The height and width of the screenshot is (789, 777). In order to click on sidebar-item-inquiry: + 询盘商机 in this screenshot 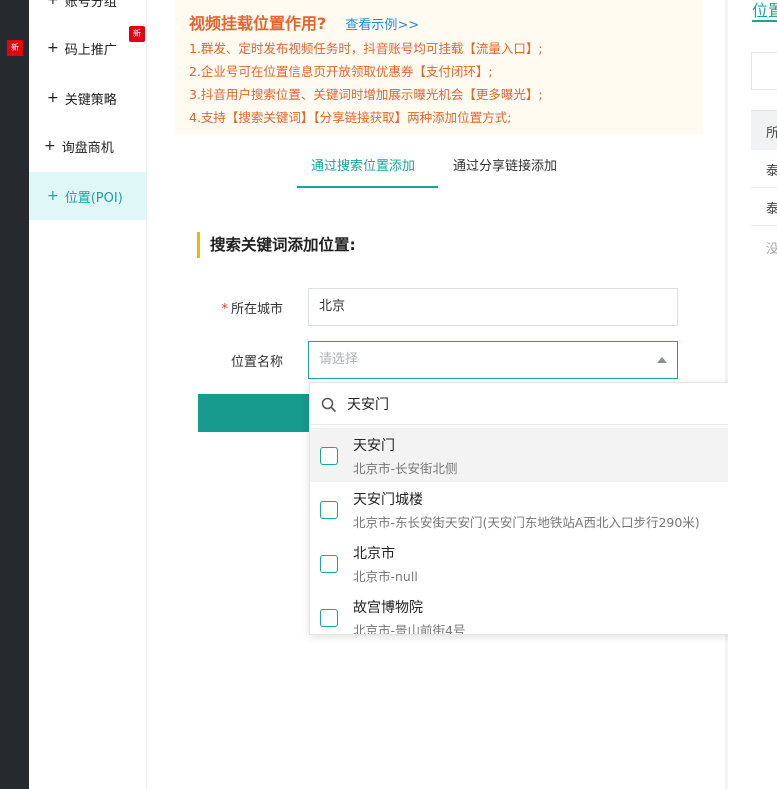, I will do `click(88, 146)`.